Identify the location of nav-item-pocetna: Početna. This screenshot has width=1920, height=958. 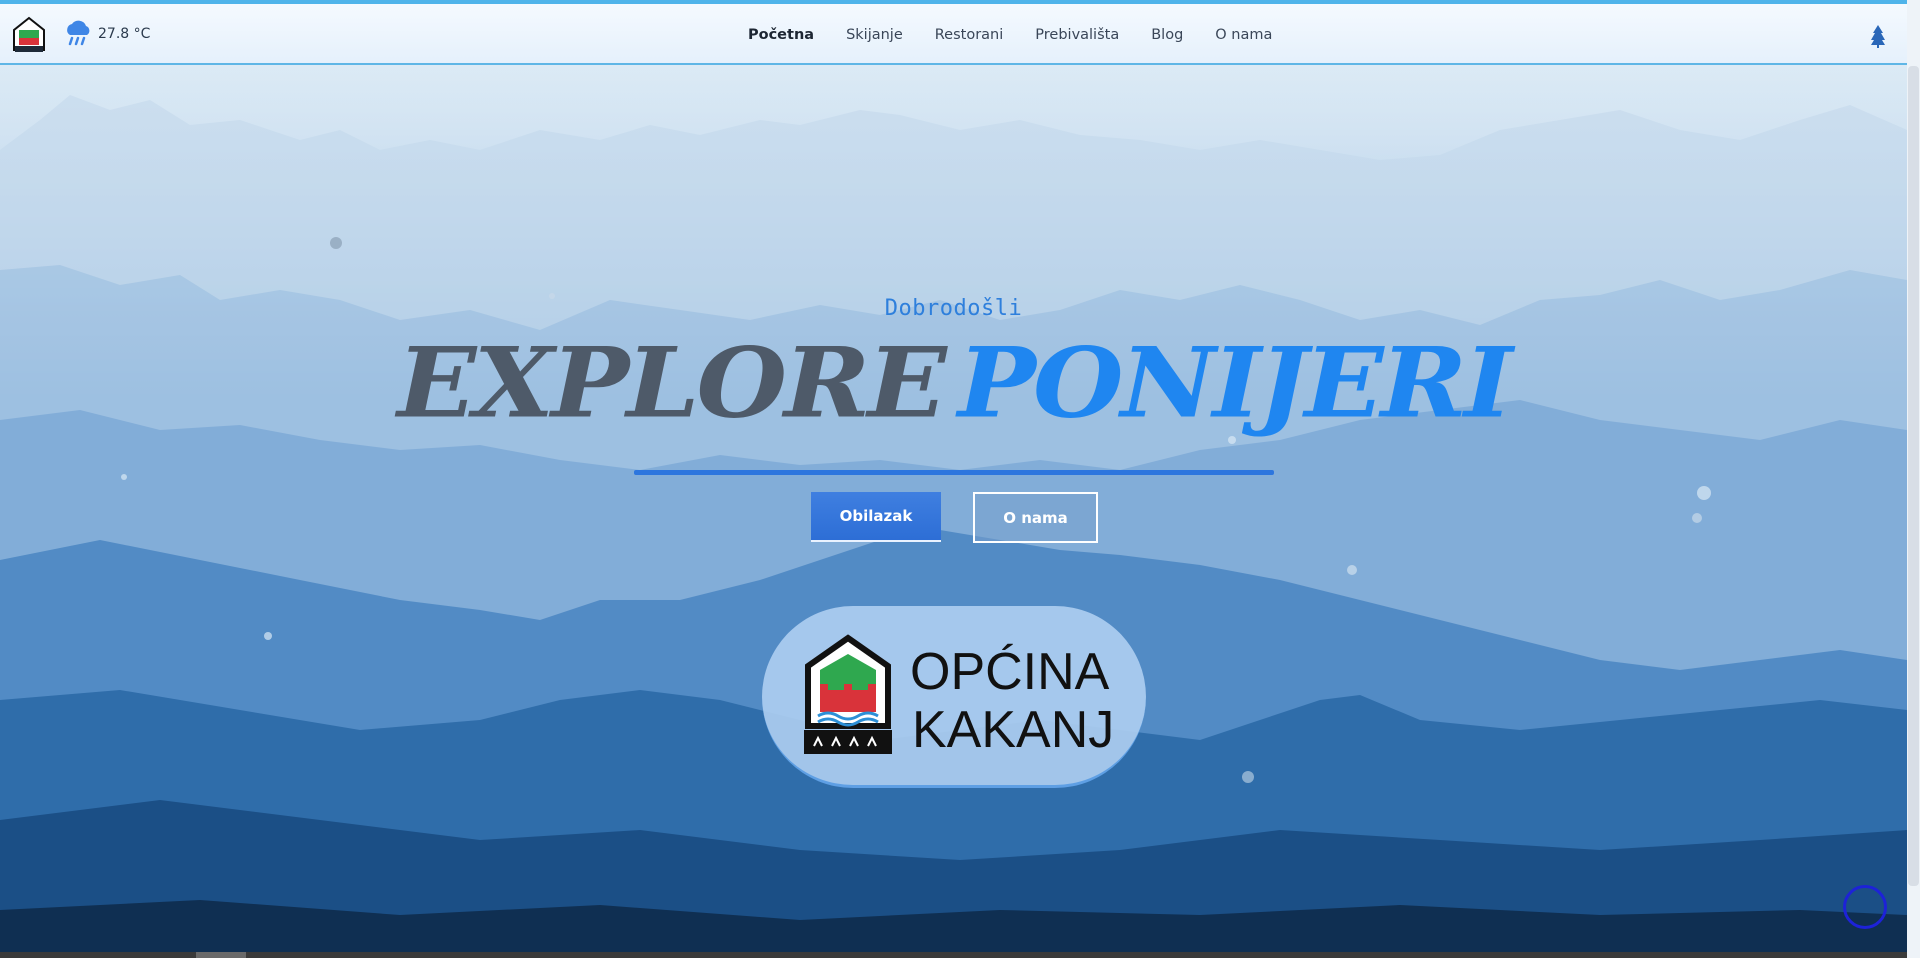
(781, 35).